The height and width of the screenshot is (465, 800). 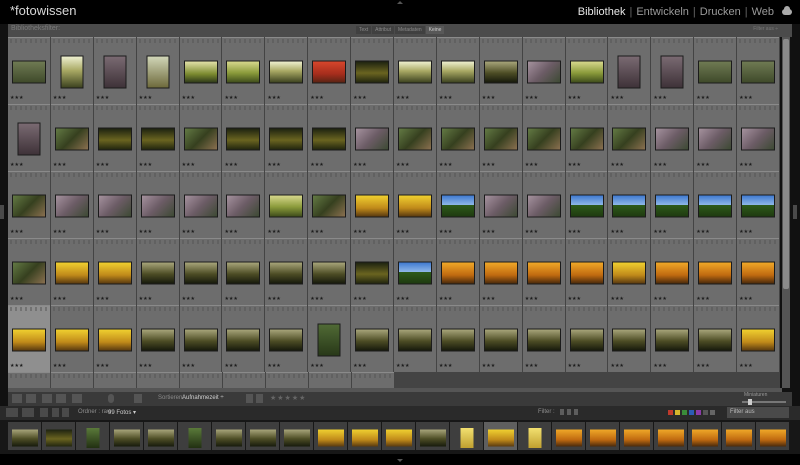 What do you see at coordinates (764, 402) in the screenshot?
I see `thumbnail-size-slider` at bounding box center [764, 402].